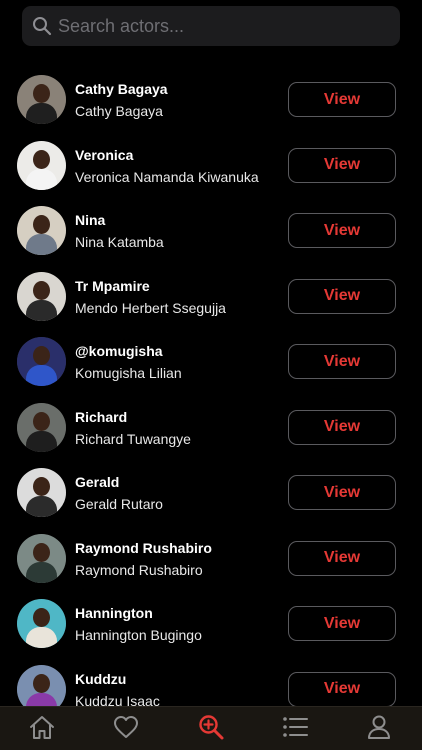 This screenshot has height=750, width=422. I want to click on search-bar, so click(211, 26).